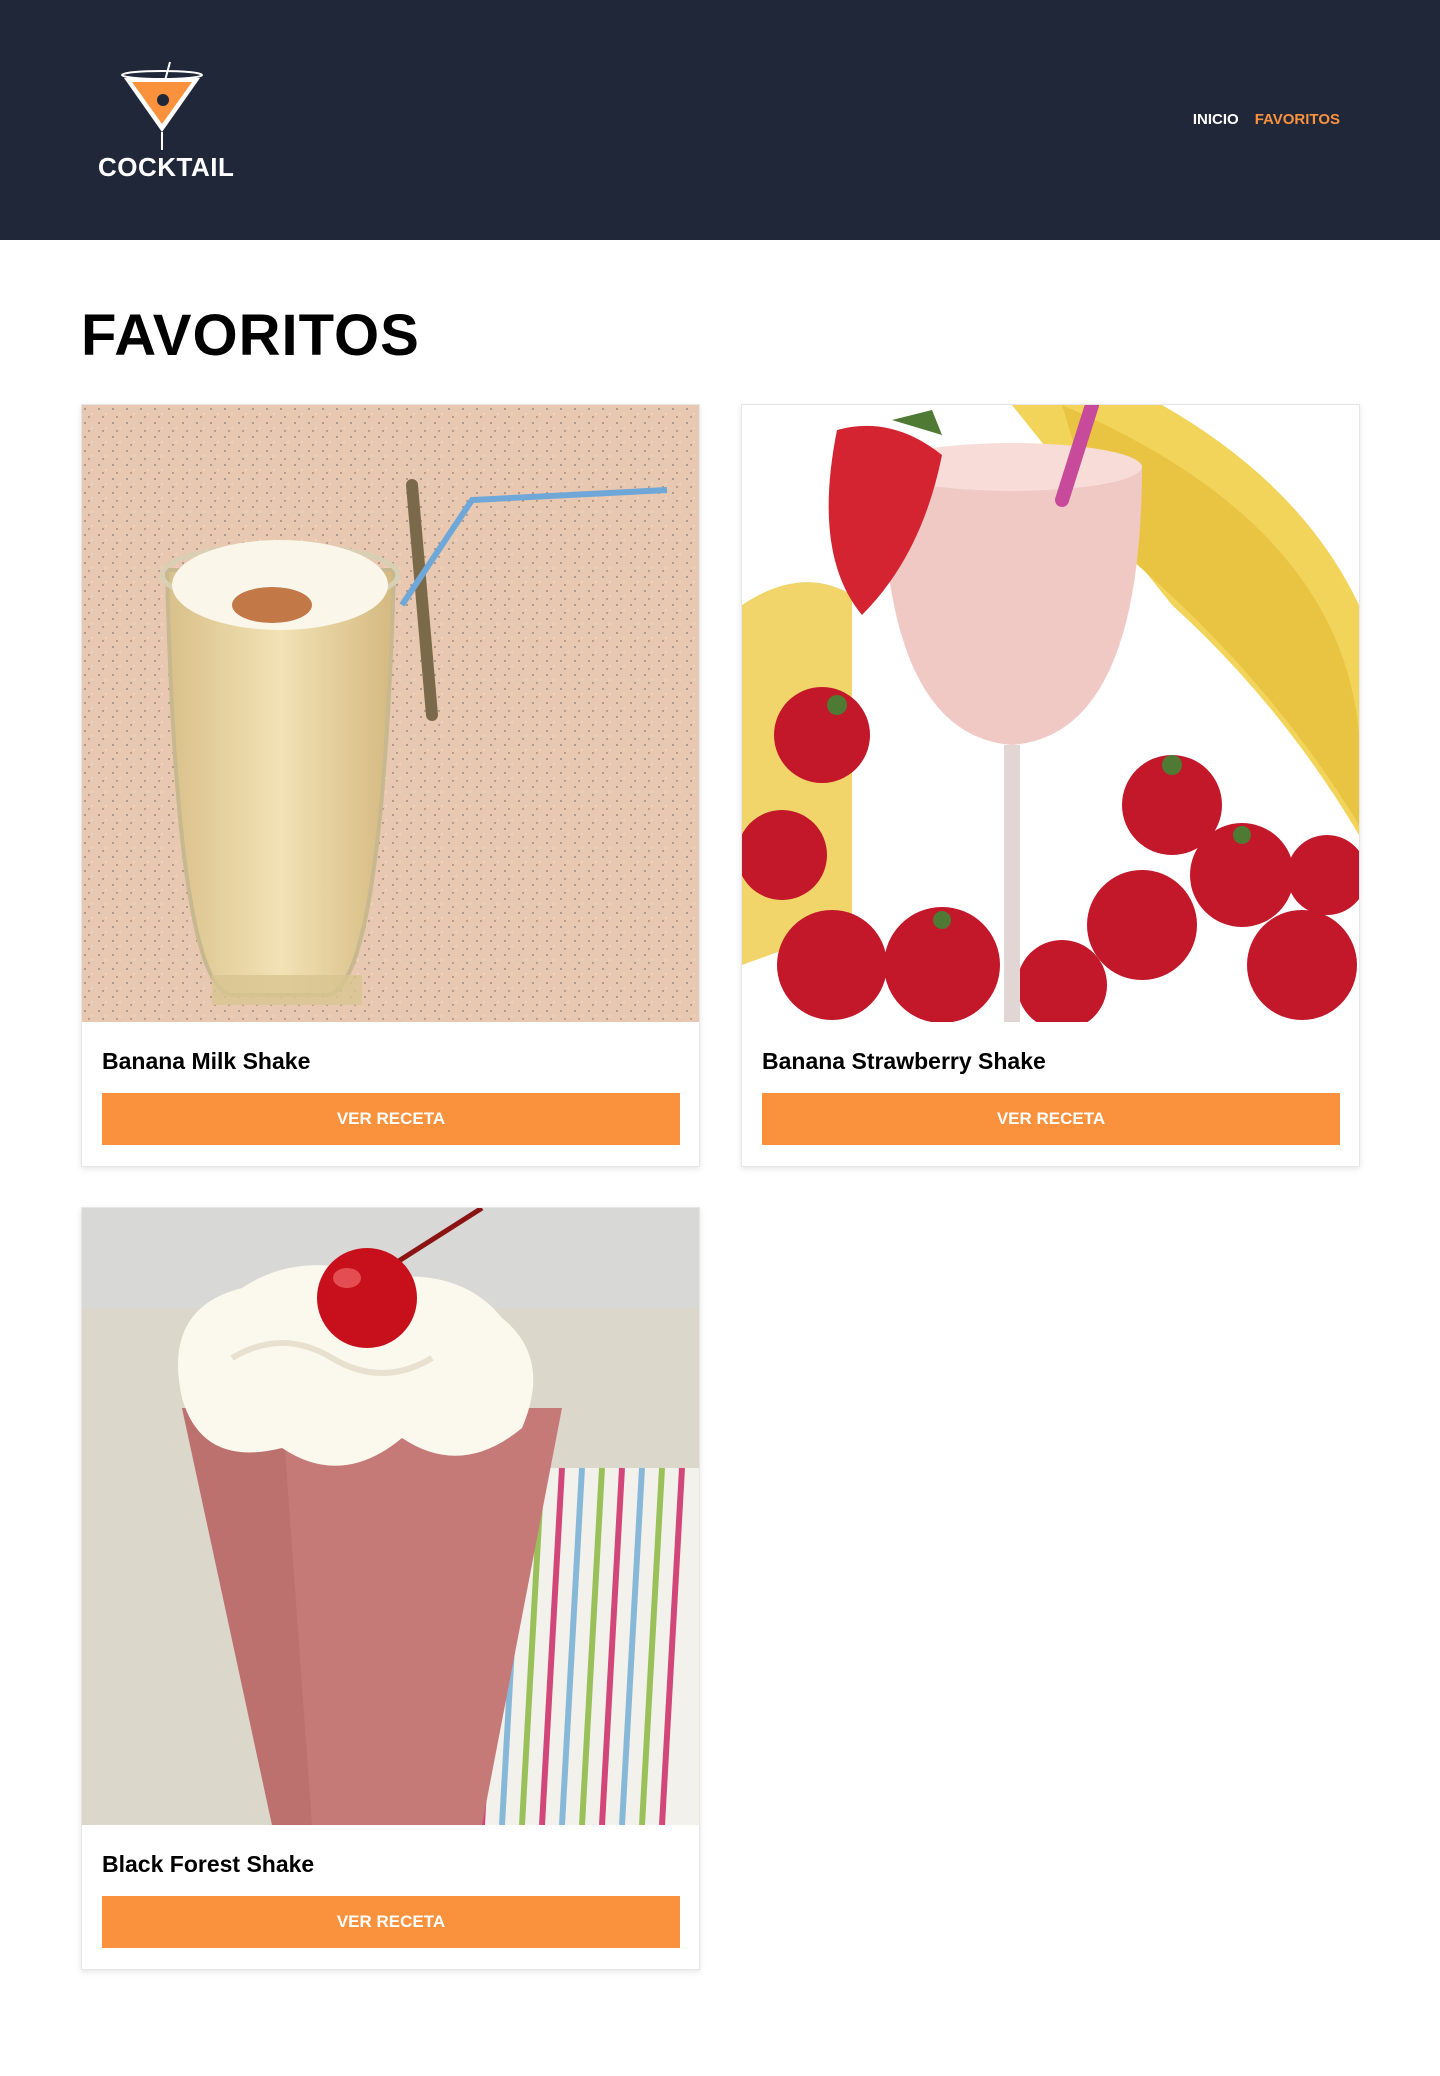 This screenshot has width=1440, height=2076. What do you see at coordinates (208, 1864) in the screenshot?
I see `card-title: Black Forest Shake` at bounding box center [208, 1864].